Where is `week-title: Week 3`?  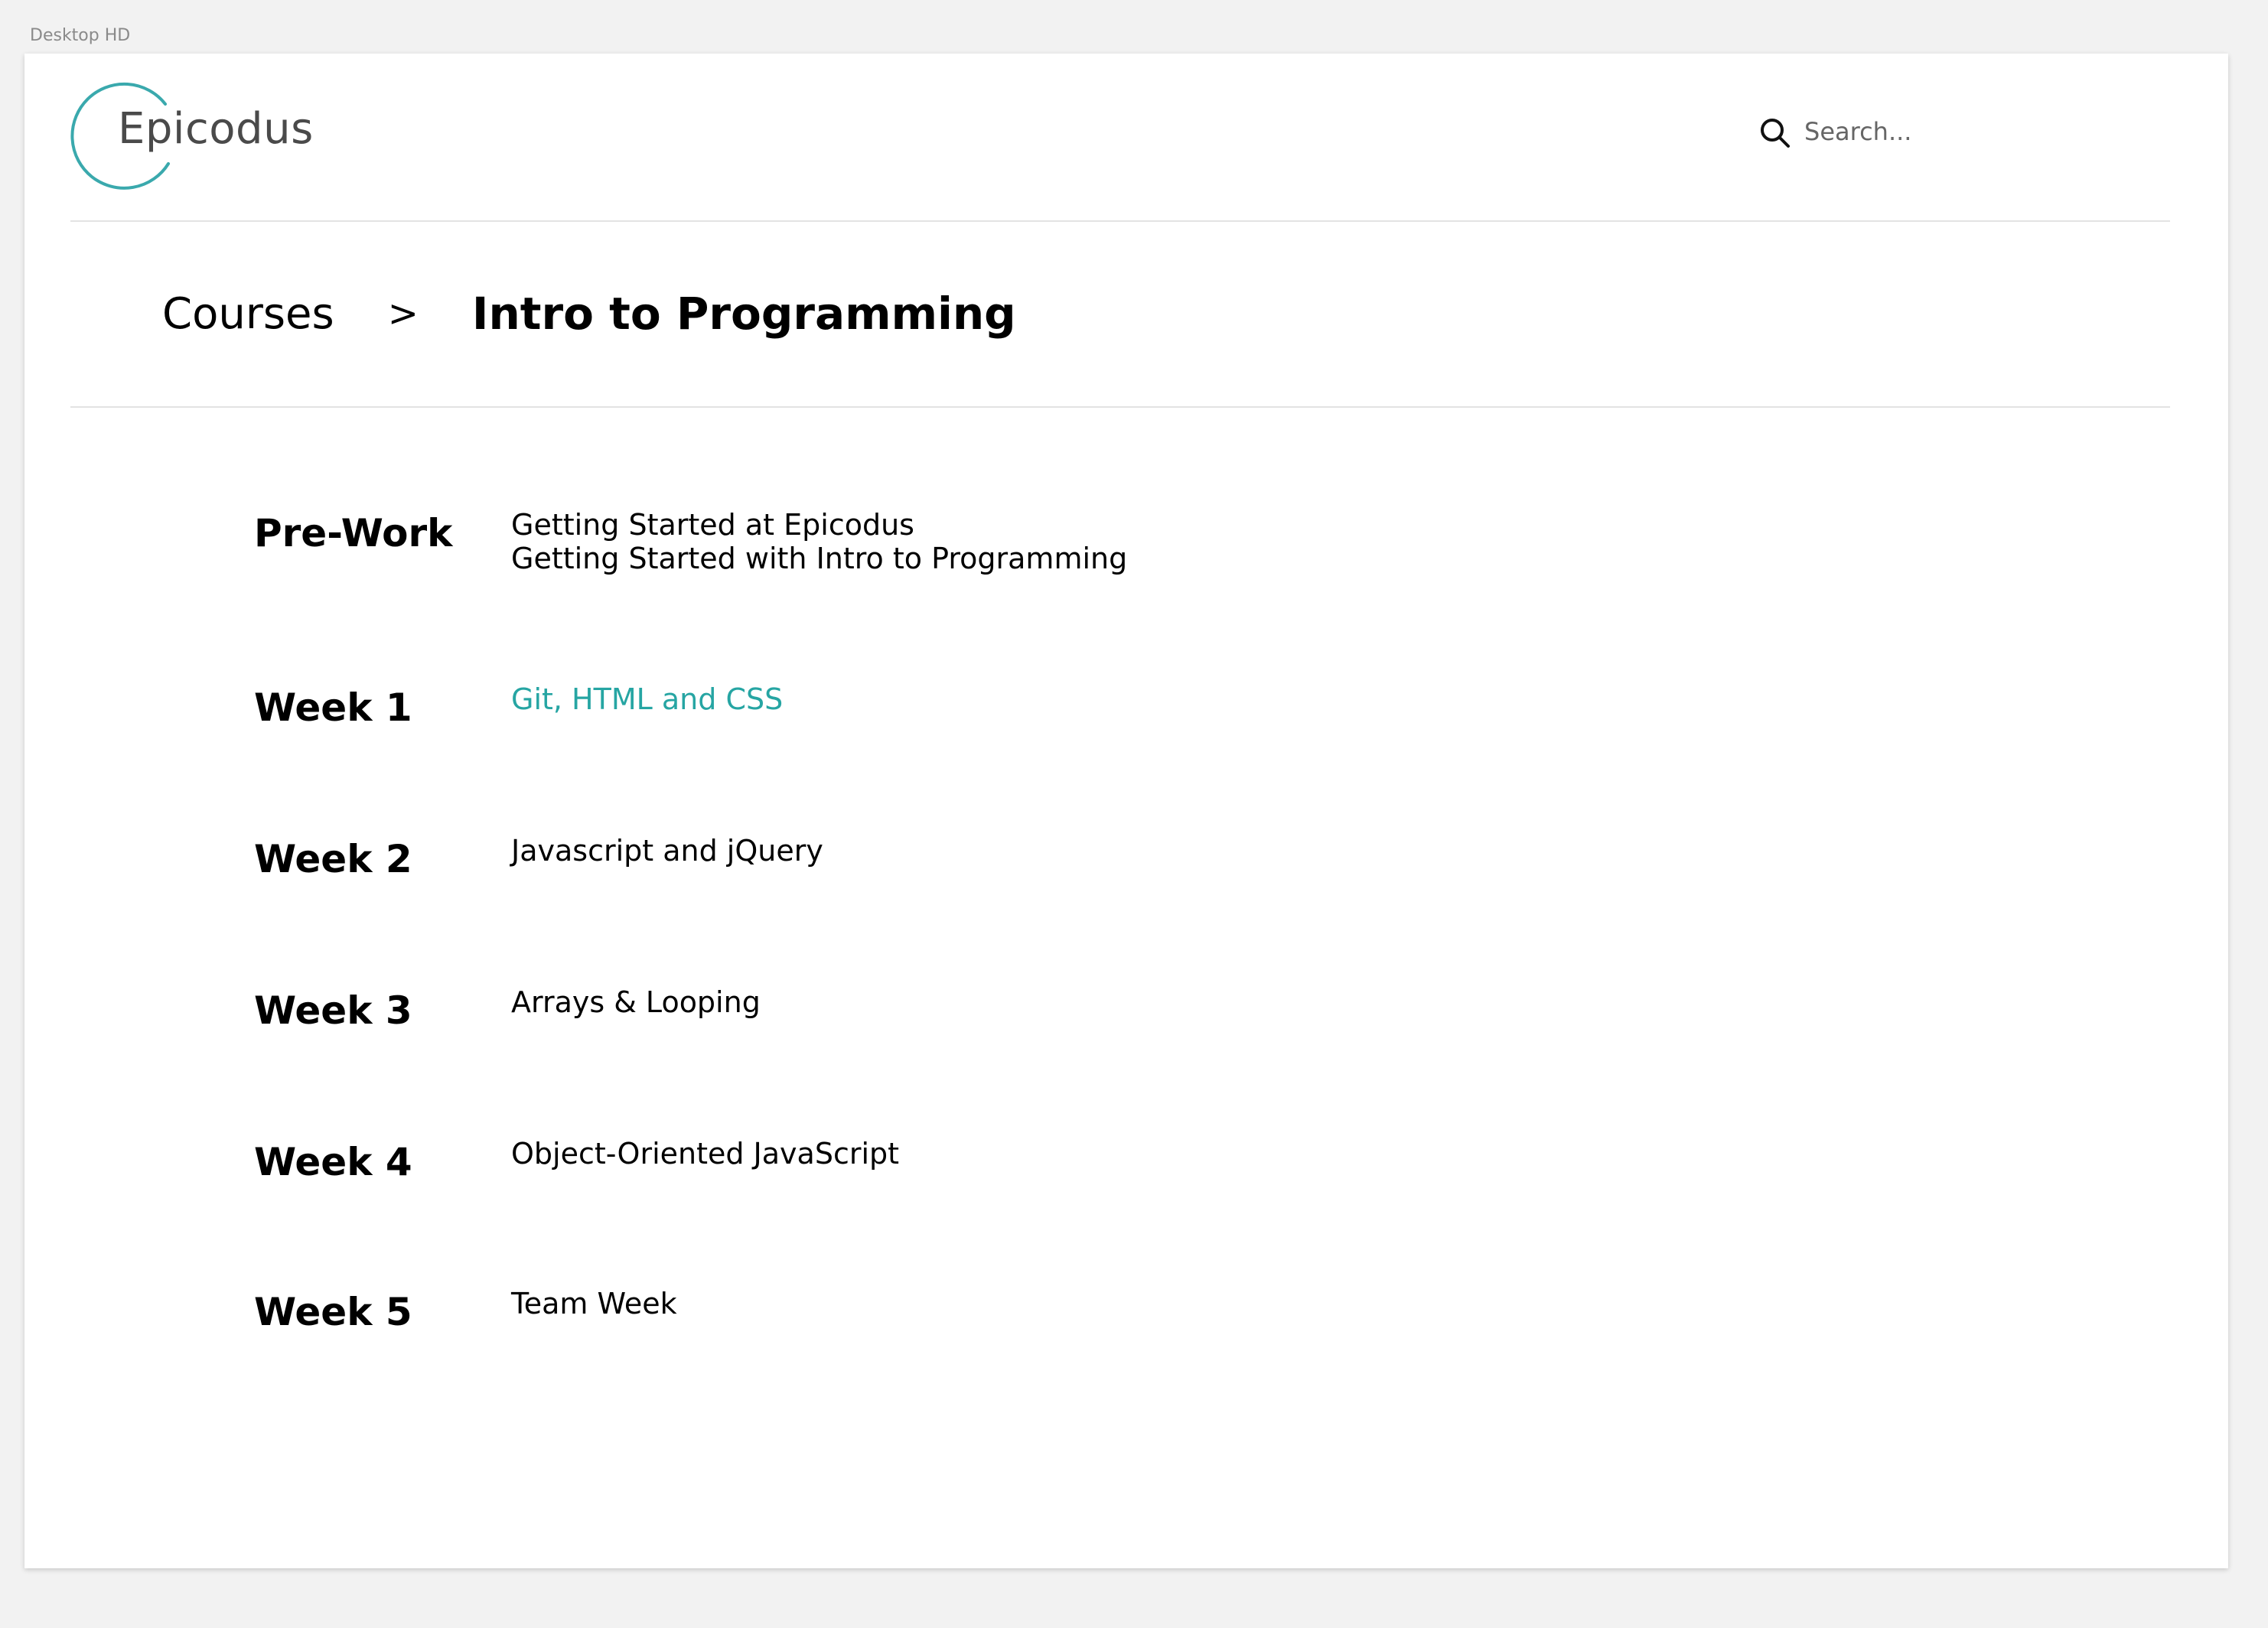 week-title: Week 3 is located at coordinates (333, 1010).